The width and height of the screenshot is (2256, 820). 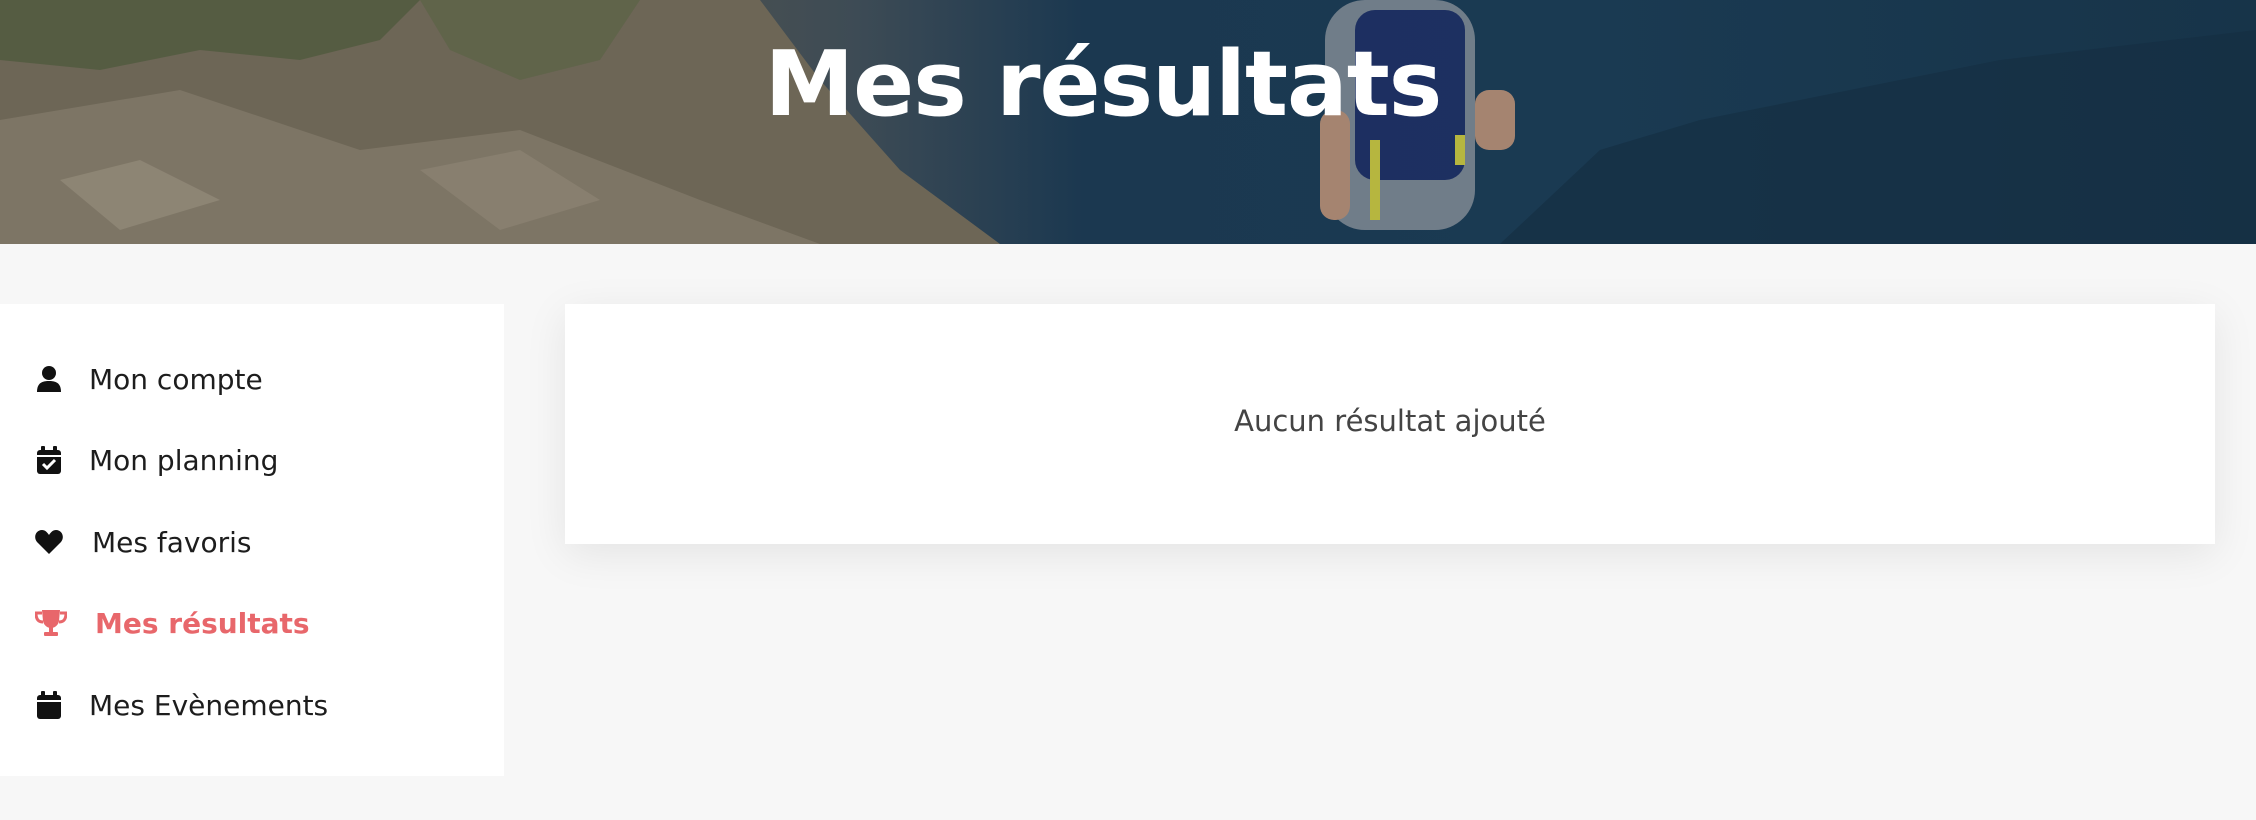 What do you see at coordinates (1390, 421) in the screenshot?
I see `empty-state-message: Aucun résultat ajouté` at bounding box center [1390, 421].